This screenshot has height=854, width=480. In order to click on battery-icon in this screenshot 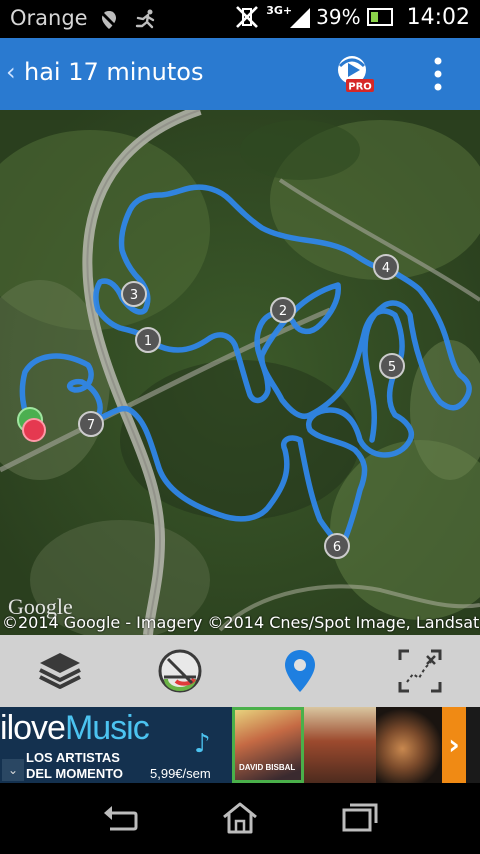, I will do `click(379, 17)`.